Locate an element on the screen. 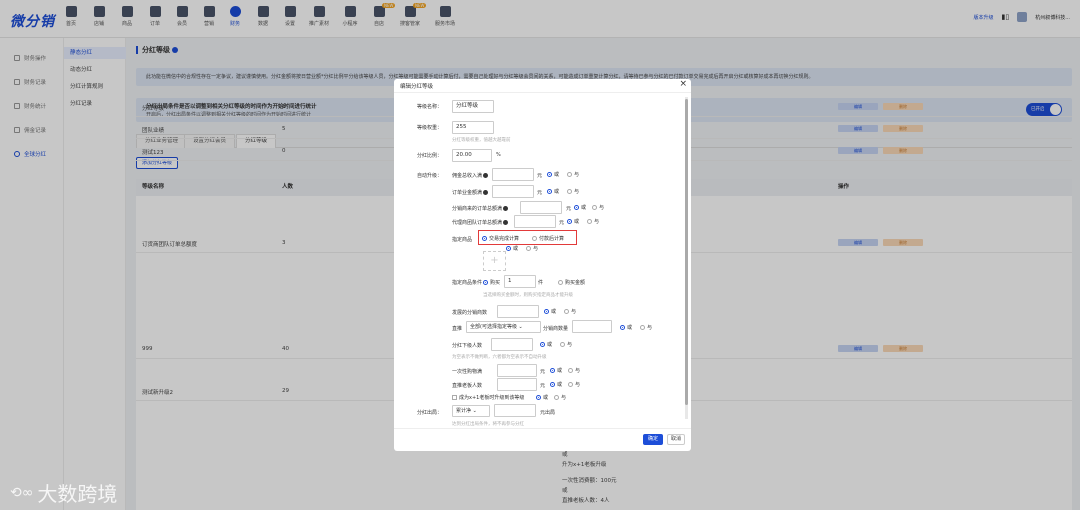 This screenshot has height=510, width=1080. upload-button: + is located at coordinates (494, 261).